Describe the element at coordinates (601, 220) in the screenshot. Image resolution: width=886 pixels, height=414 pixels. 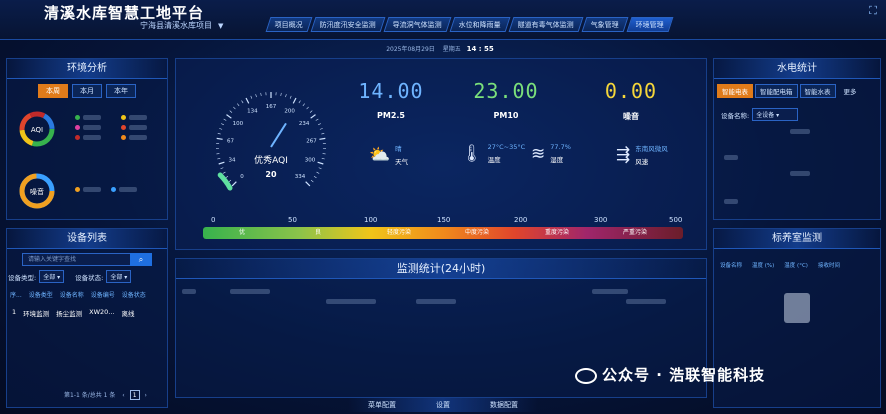
I see `aqi-scale-tick: 300` at that location.